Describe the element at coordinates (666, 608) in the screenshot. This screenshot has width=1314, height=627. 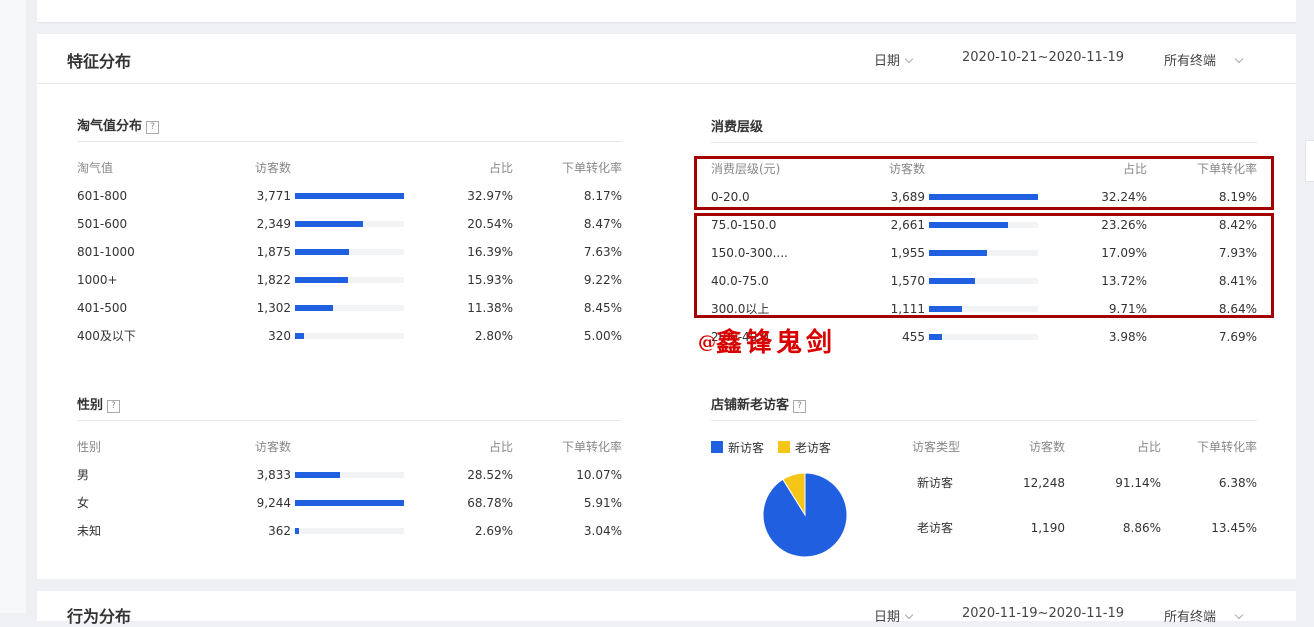
I see `behavior-distribution-card: 行为分布 日期 2020-11-19~2020-11-19 所有终端` at that location.